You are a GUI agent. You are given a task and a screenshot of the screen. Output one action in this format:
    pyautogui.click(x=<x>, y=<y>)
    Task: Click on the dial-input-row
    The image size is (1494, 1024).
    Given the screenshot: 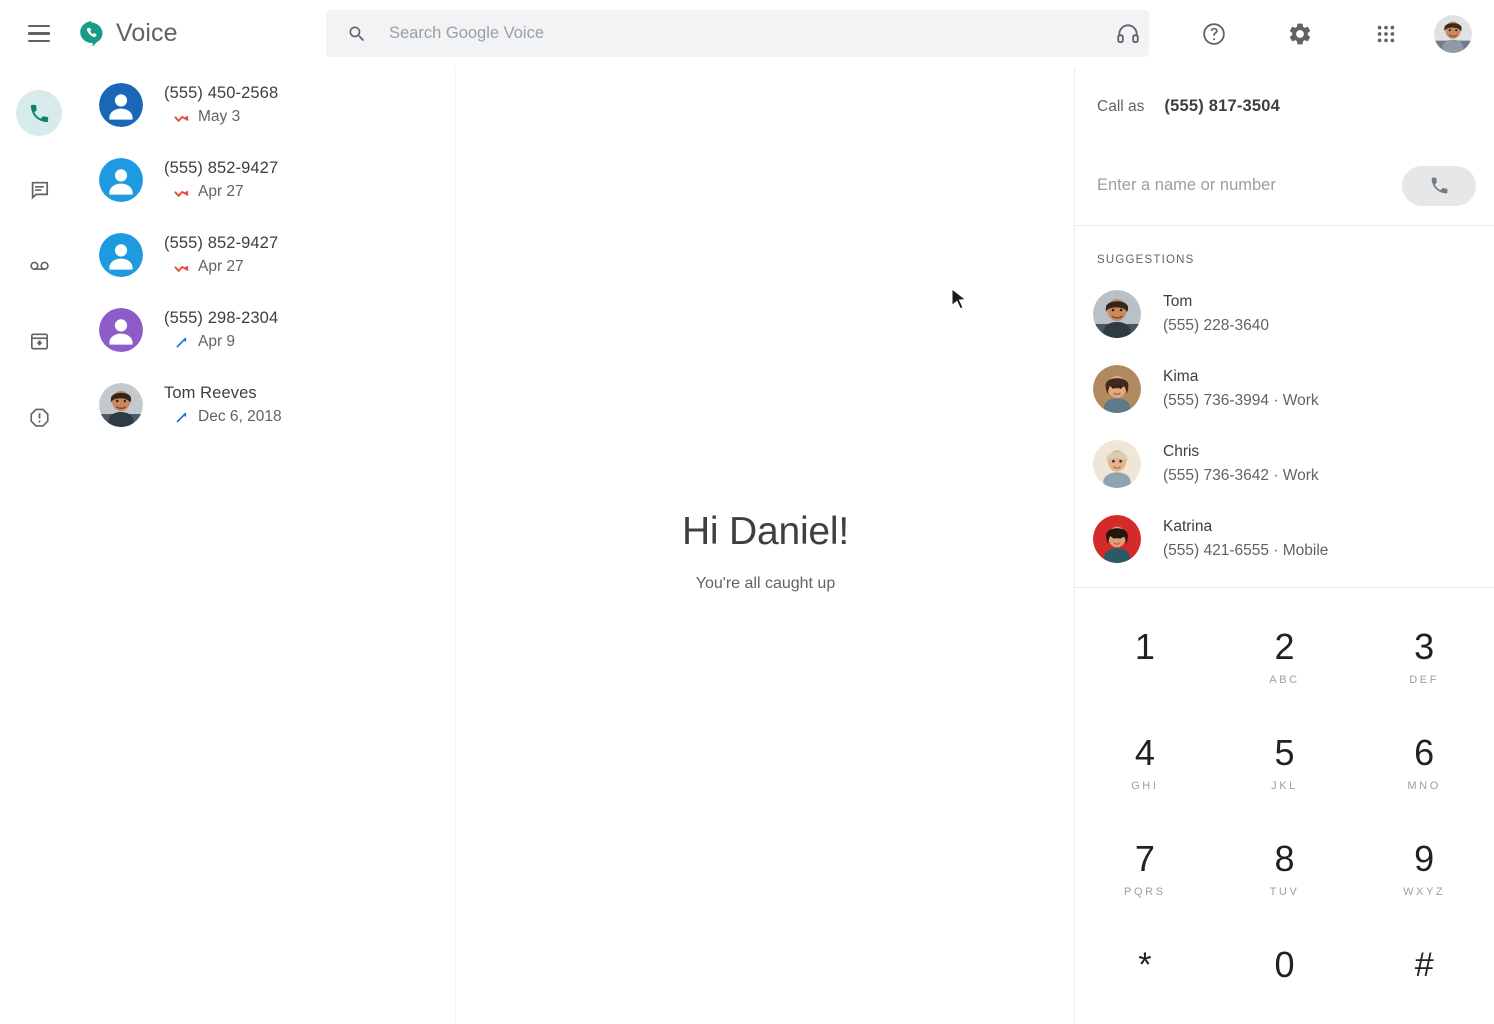 What is the action you would take?
    pyautogui.click(x=1284, y=186)
    